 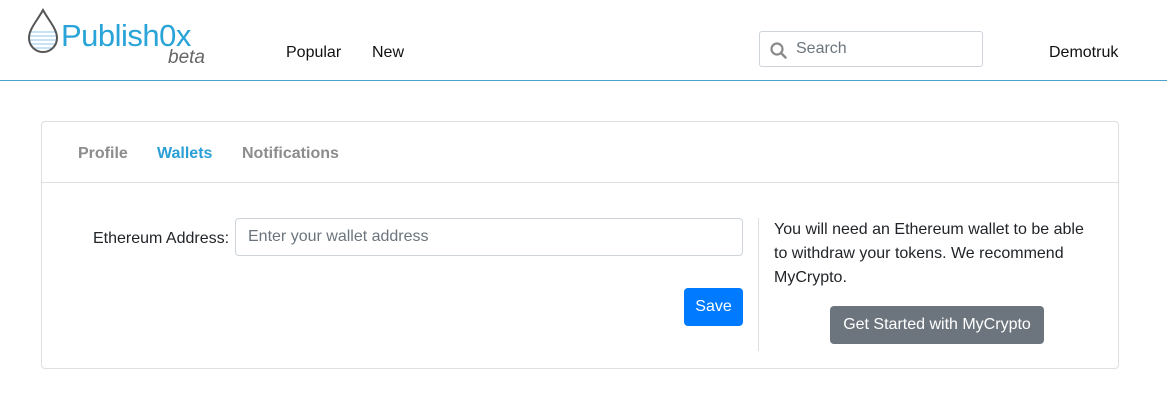 I want to click on tab-profile: Profile, so click(x=103, y=153).